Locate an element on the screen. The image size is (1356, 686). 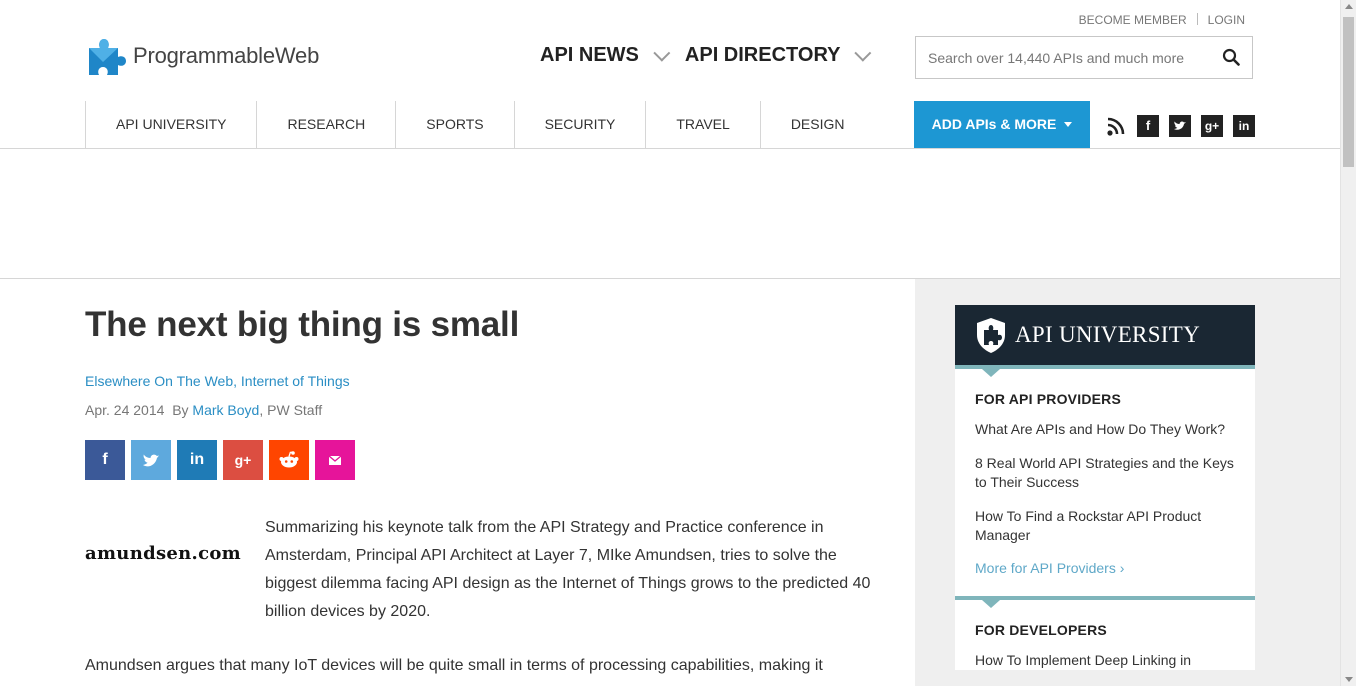
article-tags: Elsewhere On The Web, Internet of Things is located at coordinates (217, 381).